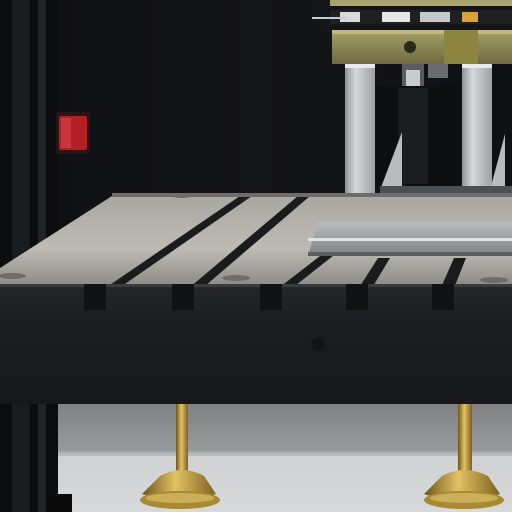 The width and height of the screenshot is (512, 512). Describe the element at coordinates (422, 47) in the screenshot. I see `olive-clamp-plate` at that location.